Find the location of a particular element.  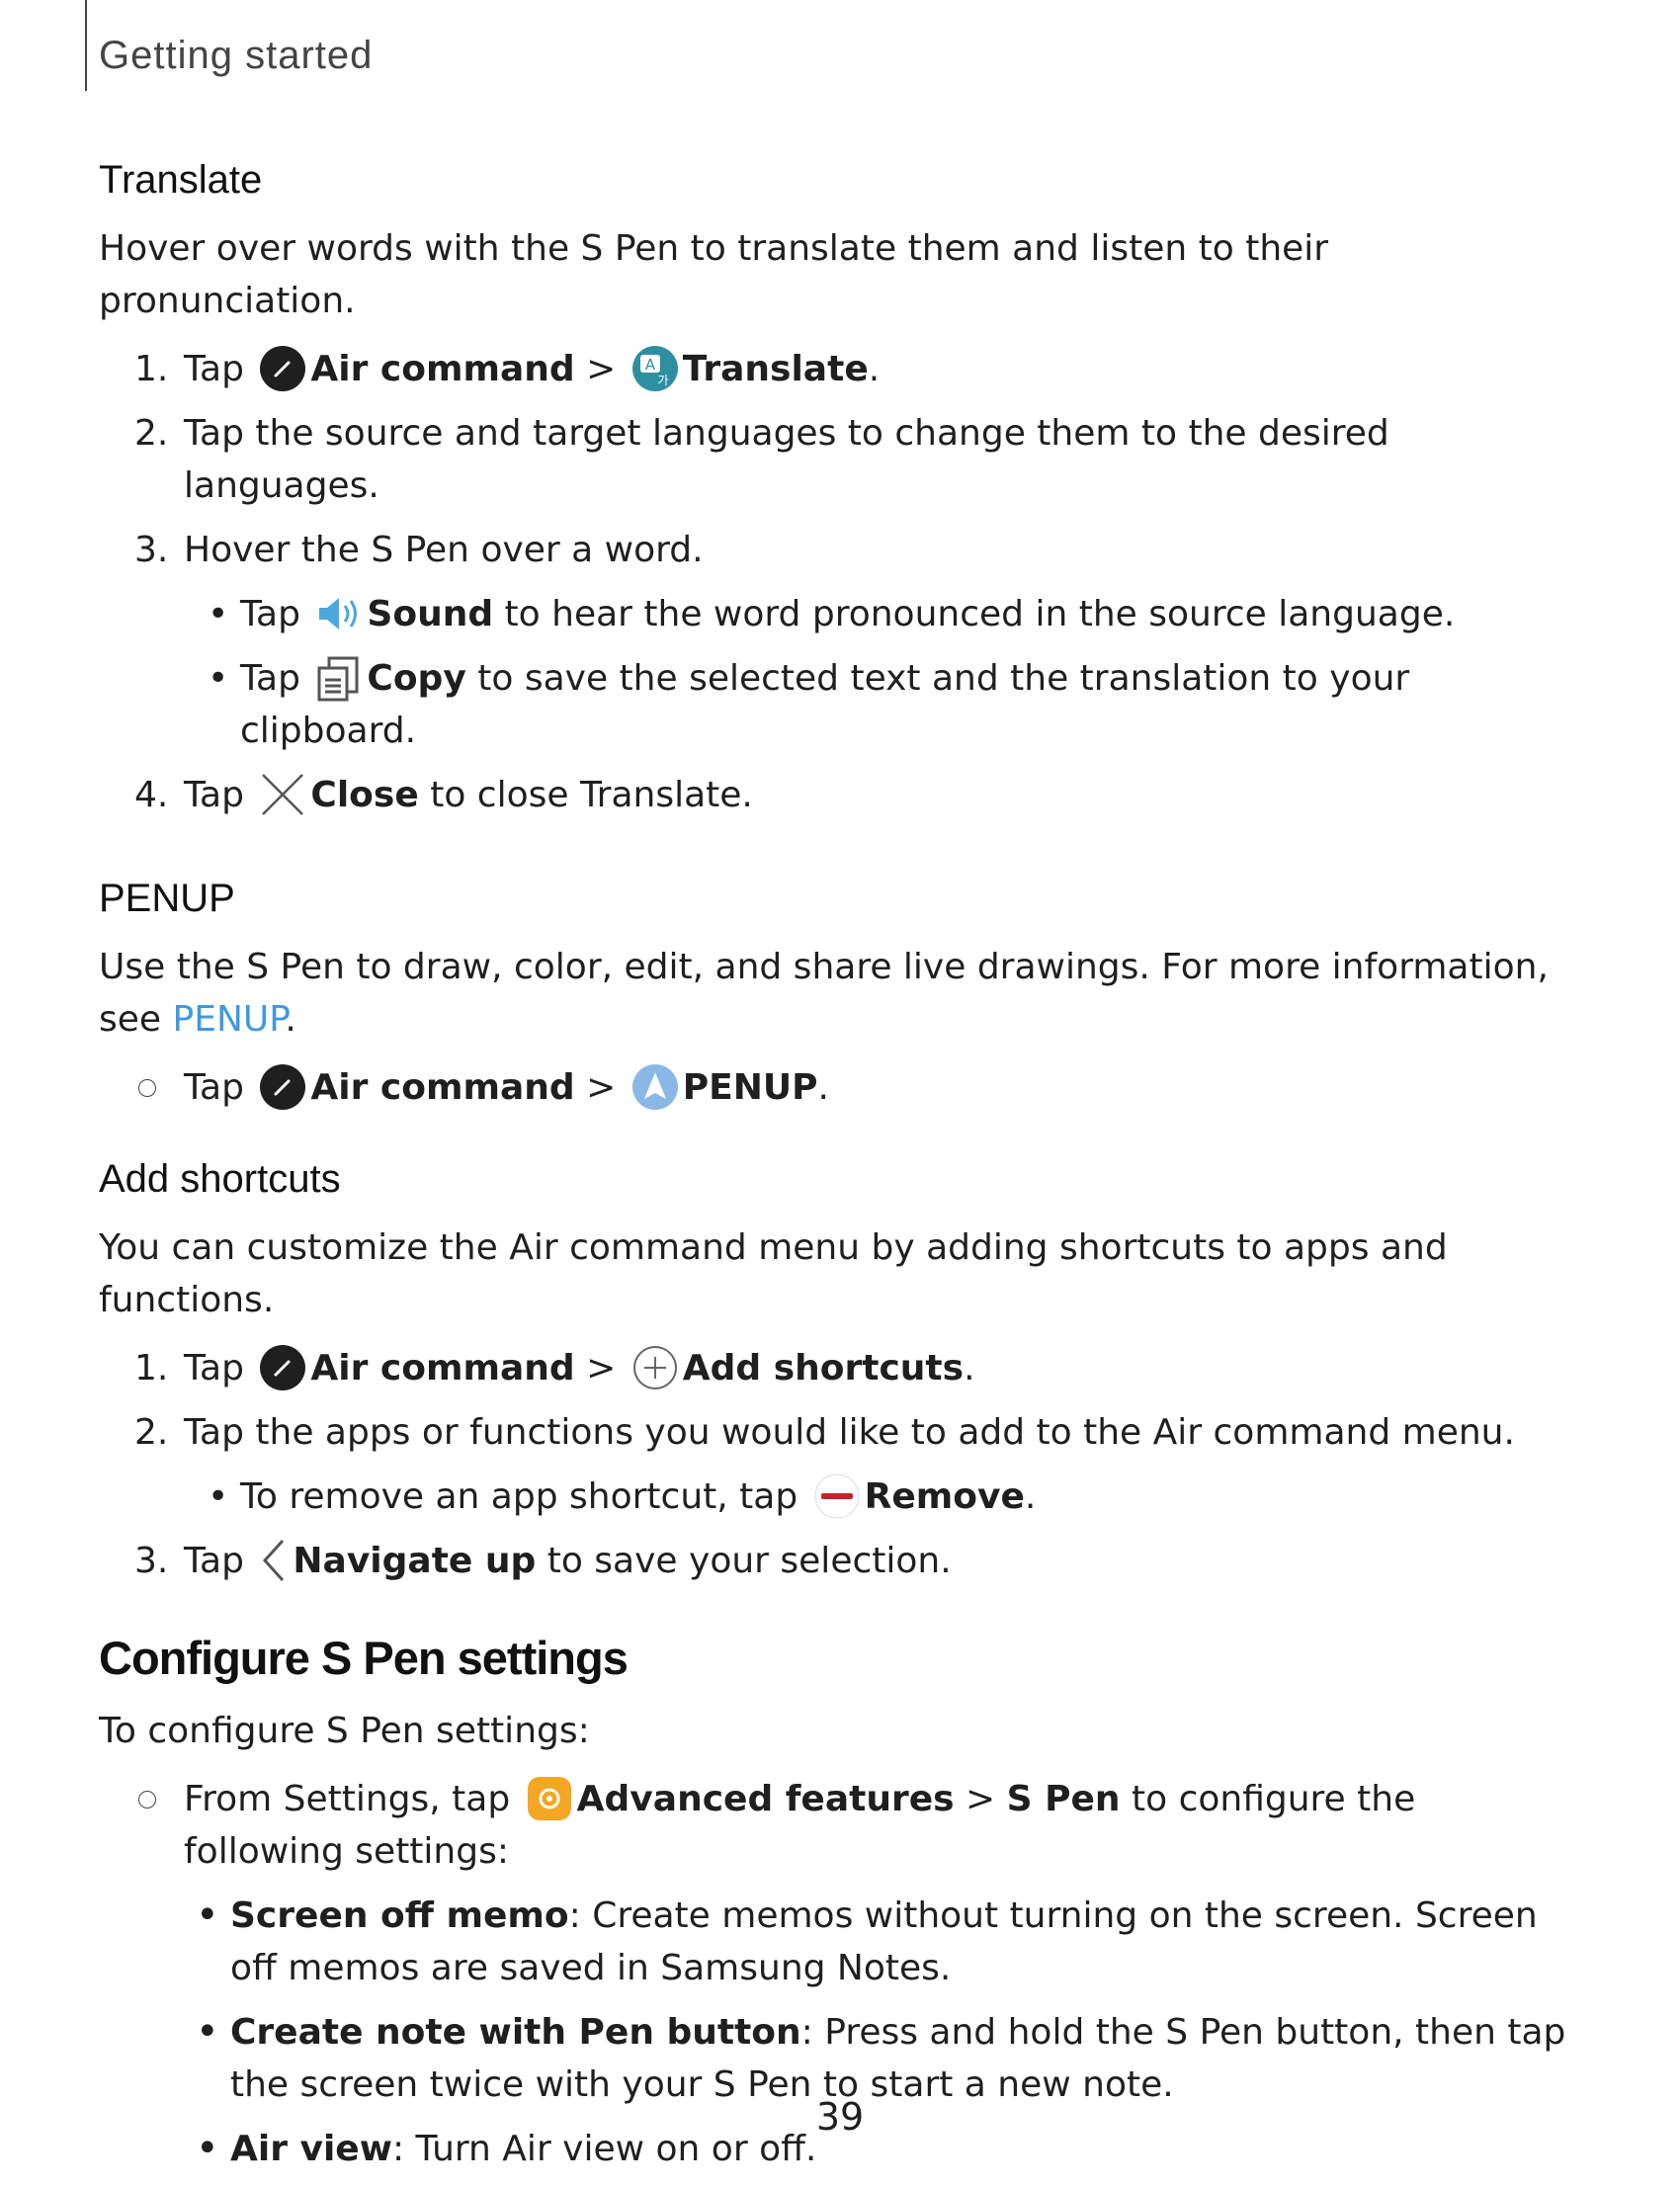

bullet-text: To remove an app shortcut, tap is located at coordinates (519, 1496).